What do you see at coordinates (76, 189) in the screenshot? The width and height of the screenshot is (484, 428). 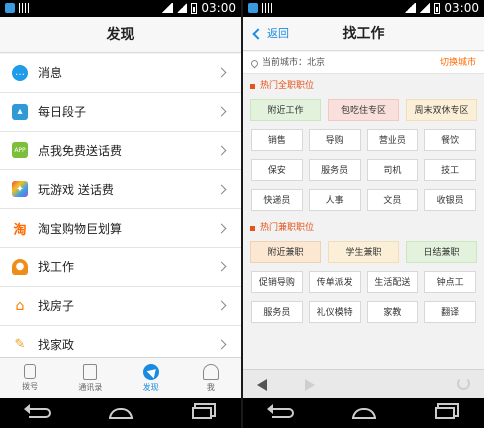 I see `menu-item-label: 玩游戏 送话费` at bounding box center [76, 189].